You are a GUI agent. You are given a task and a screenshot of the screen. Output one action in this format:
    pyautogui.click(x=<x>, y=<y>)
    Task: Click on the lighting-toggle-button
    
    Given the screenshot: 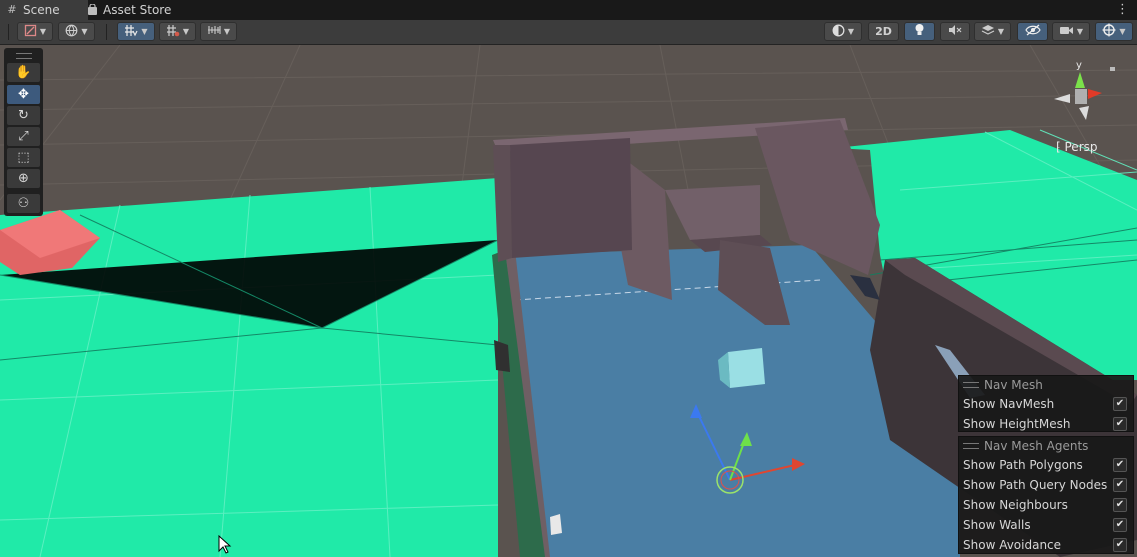 What is the action you would take?
    pyautogui.click(x=919, y=31)
    